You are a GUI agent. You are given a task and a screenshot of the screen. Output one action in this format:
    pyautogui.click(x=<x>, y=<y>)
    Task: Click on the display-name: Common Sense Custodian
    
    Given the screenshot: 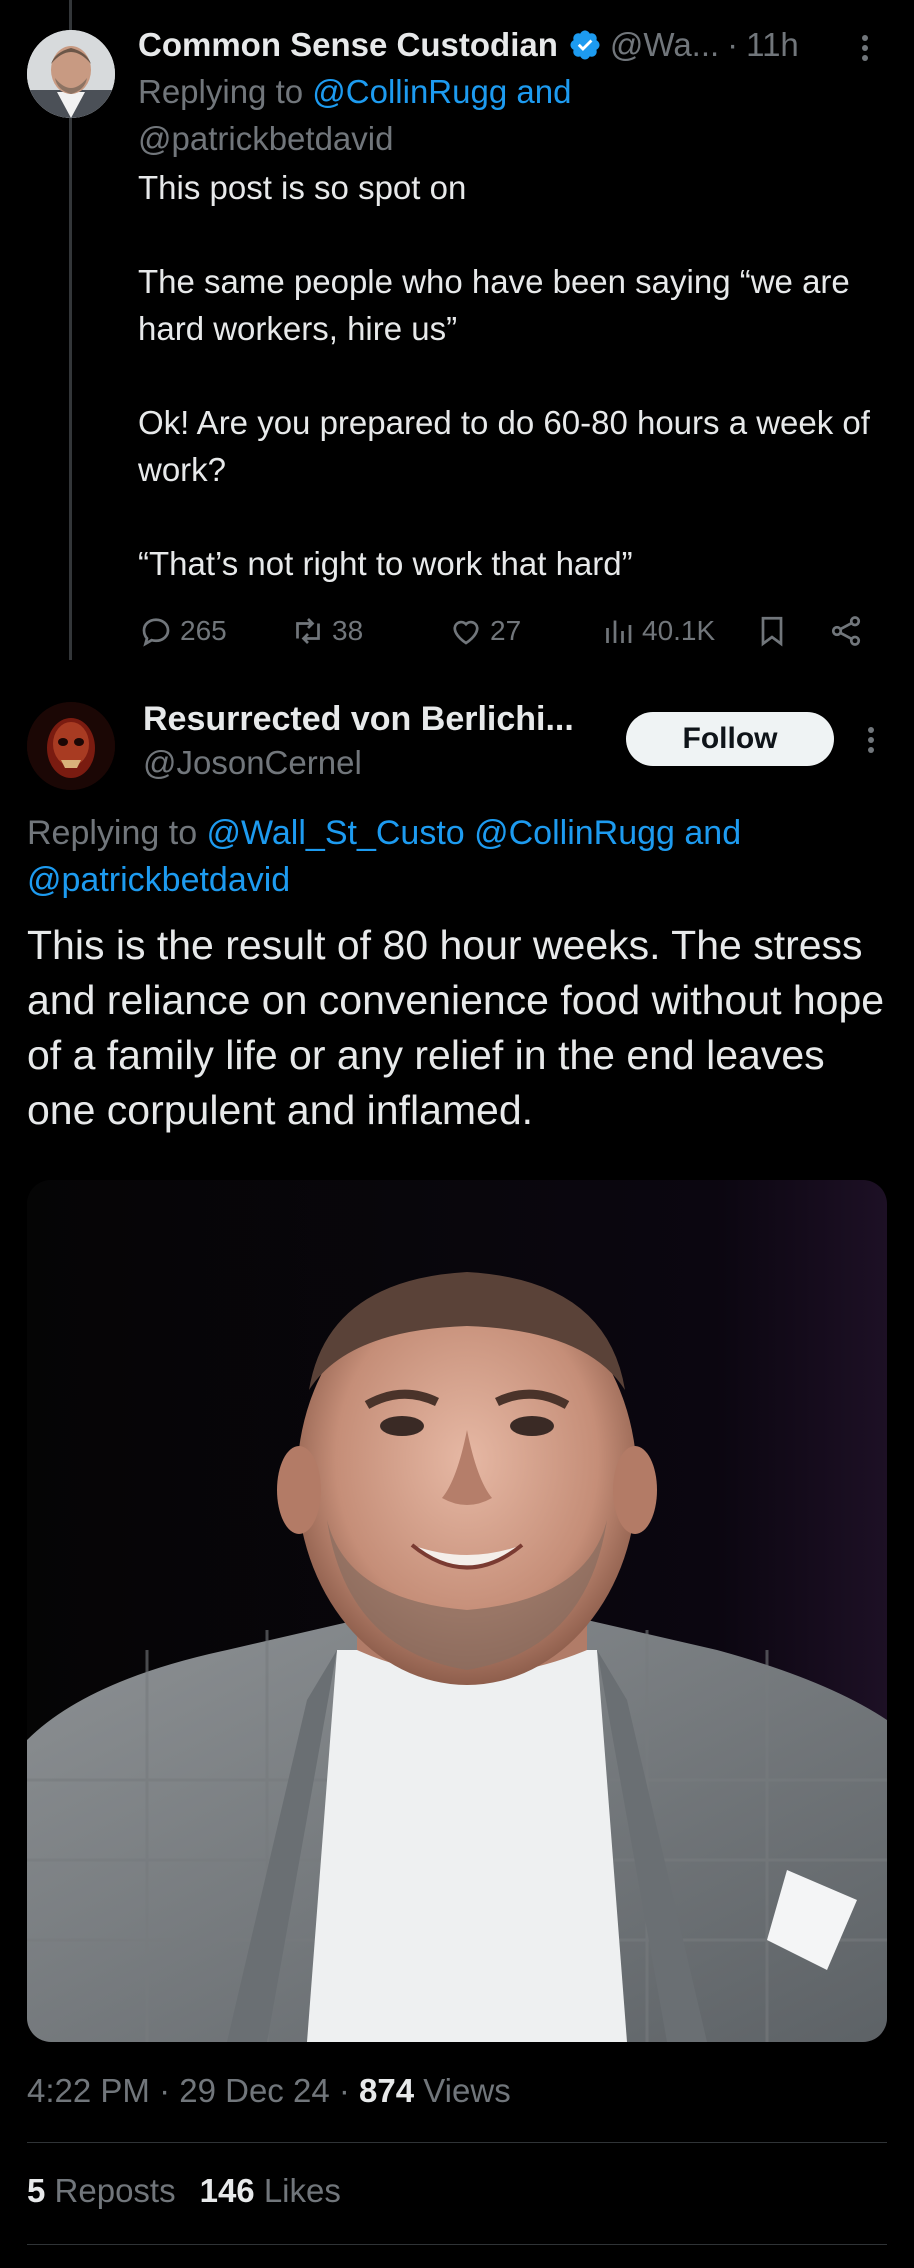 What is the action you would take?
    pyautogui.click(x=348, y=45)
    